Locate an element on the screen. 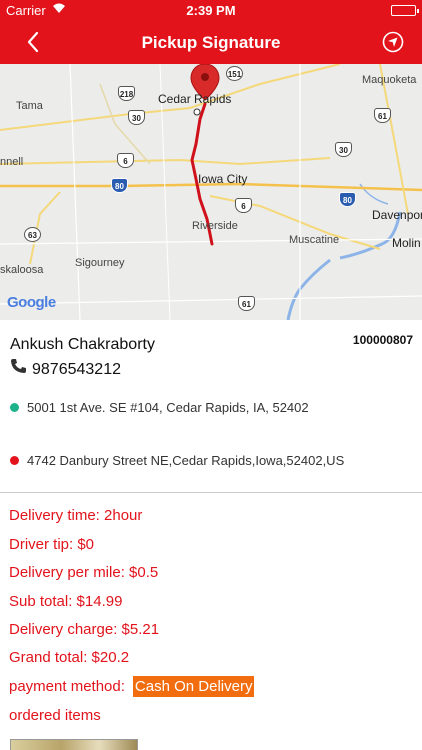  battery-icon is located at coordinates (405, 10).